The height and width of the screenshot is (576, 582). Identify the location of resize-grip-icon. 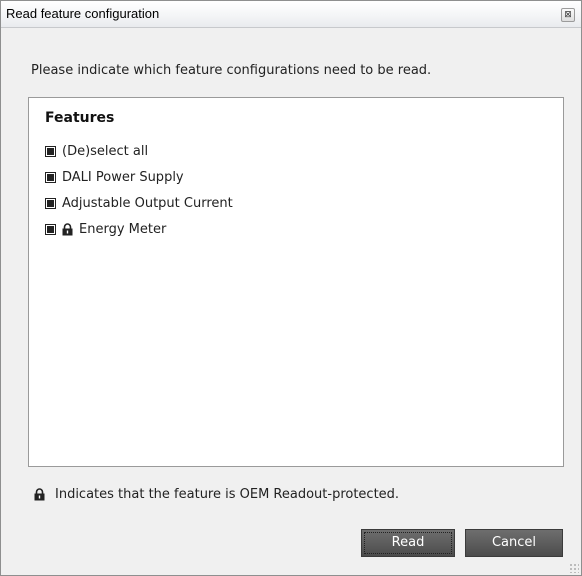
(574, 568).